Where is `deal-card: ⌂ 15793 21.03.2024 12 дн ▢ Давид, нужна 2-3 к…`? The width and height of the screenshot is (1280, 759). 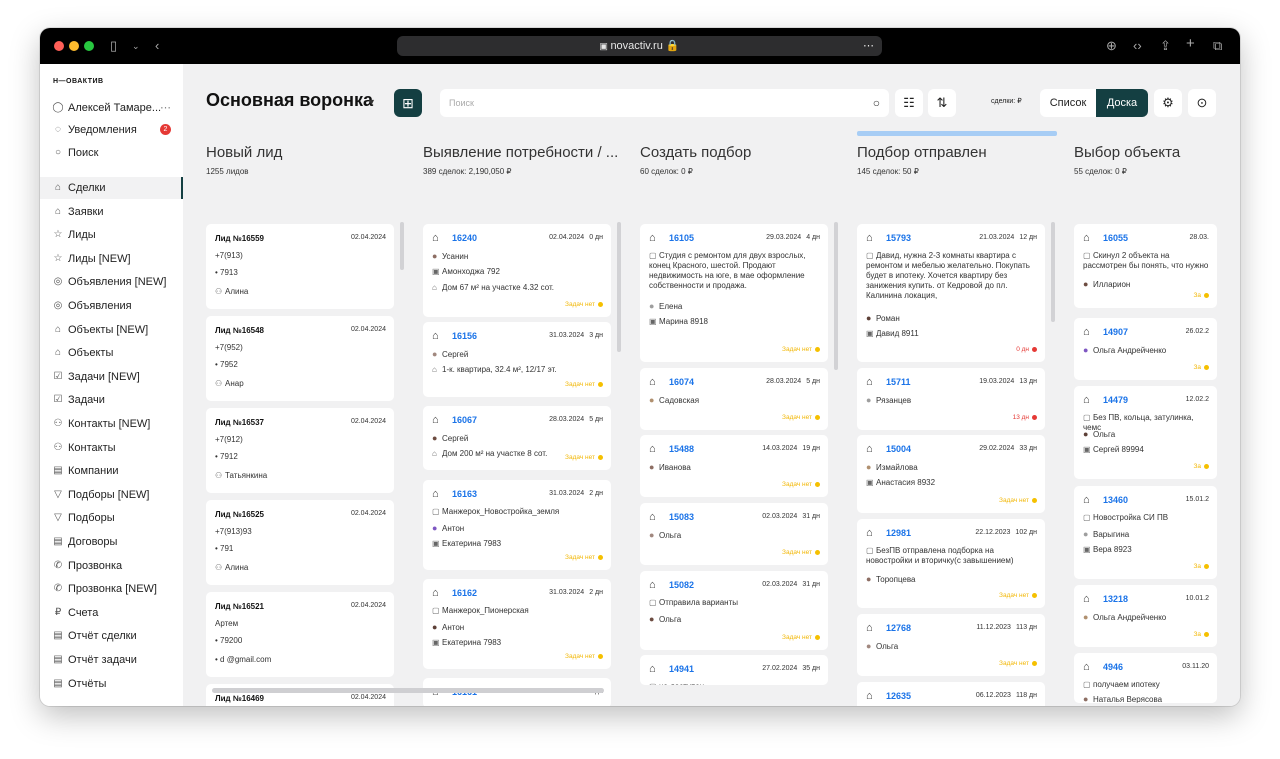 deal-card: ⌂ 15793 21.03.2024 12 дн ▢ Давид, нужна 2-3 к… is located at coordinates (951, 293).